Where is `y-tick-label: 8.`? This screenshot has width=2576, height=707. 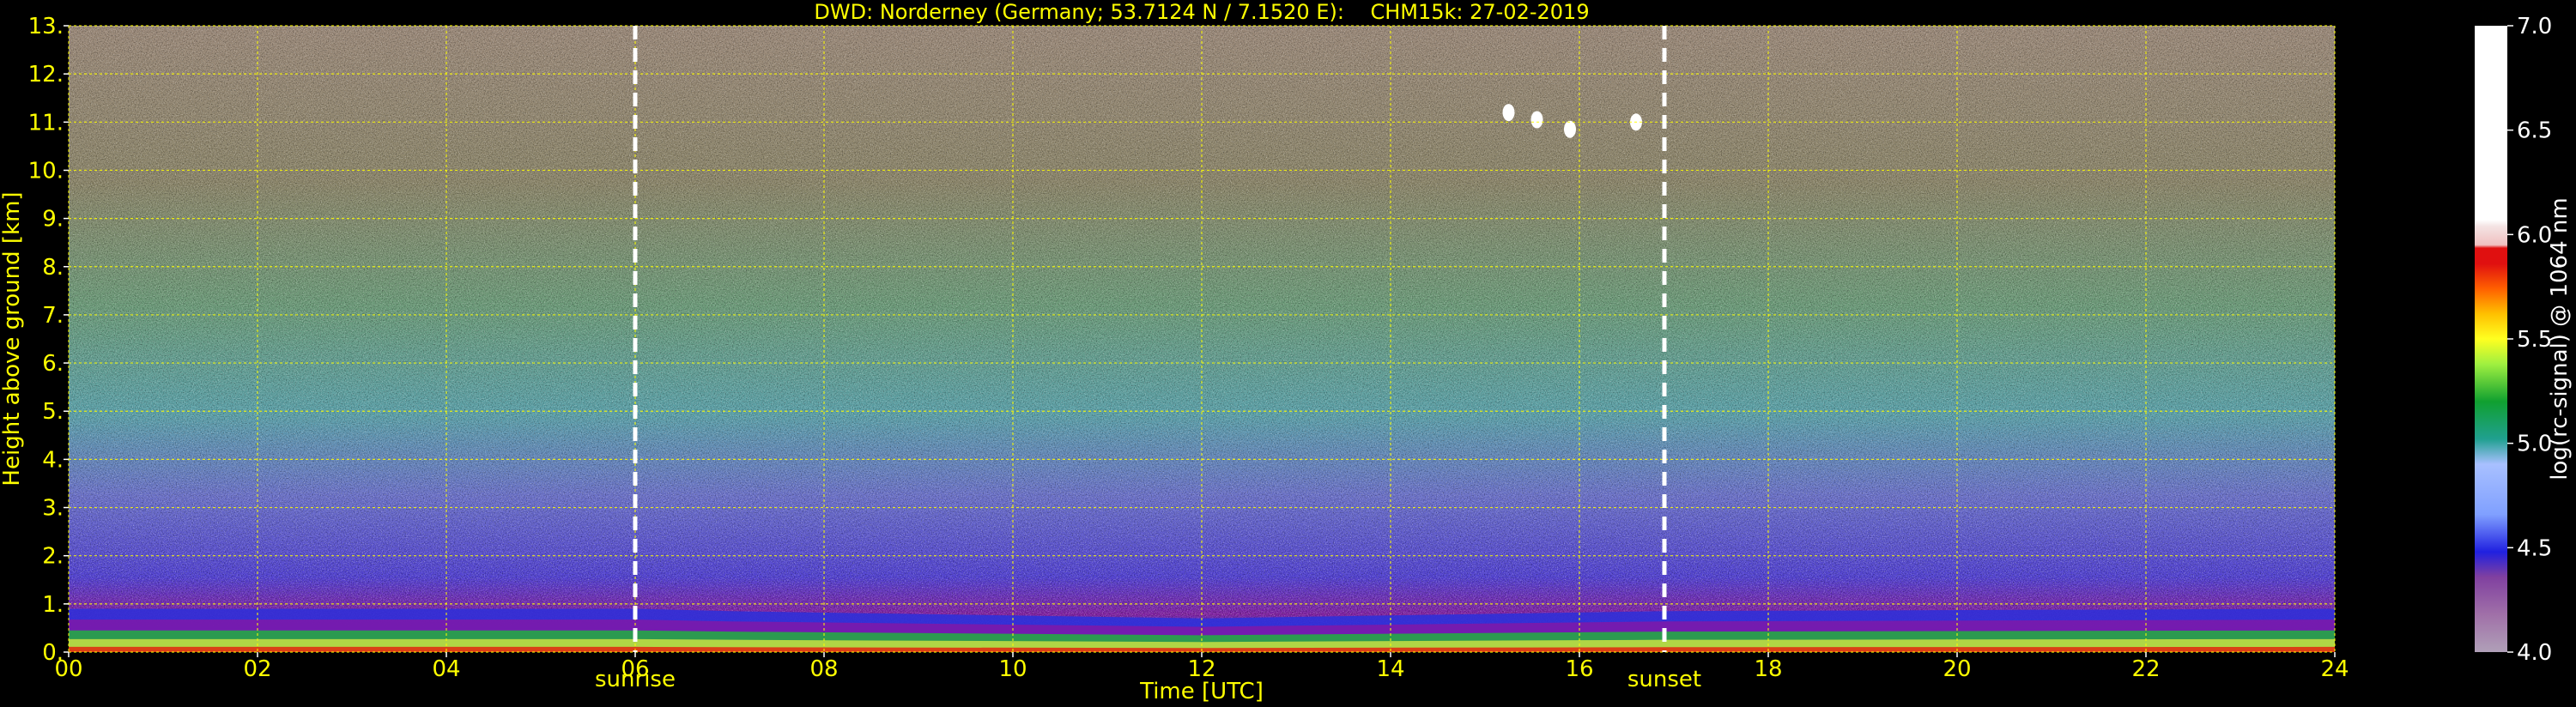
y-tick-label: 8. is located at coordinates (53, 268).